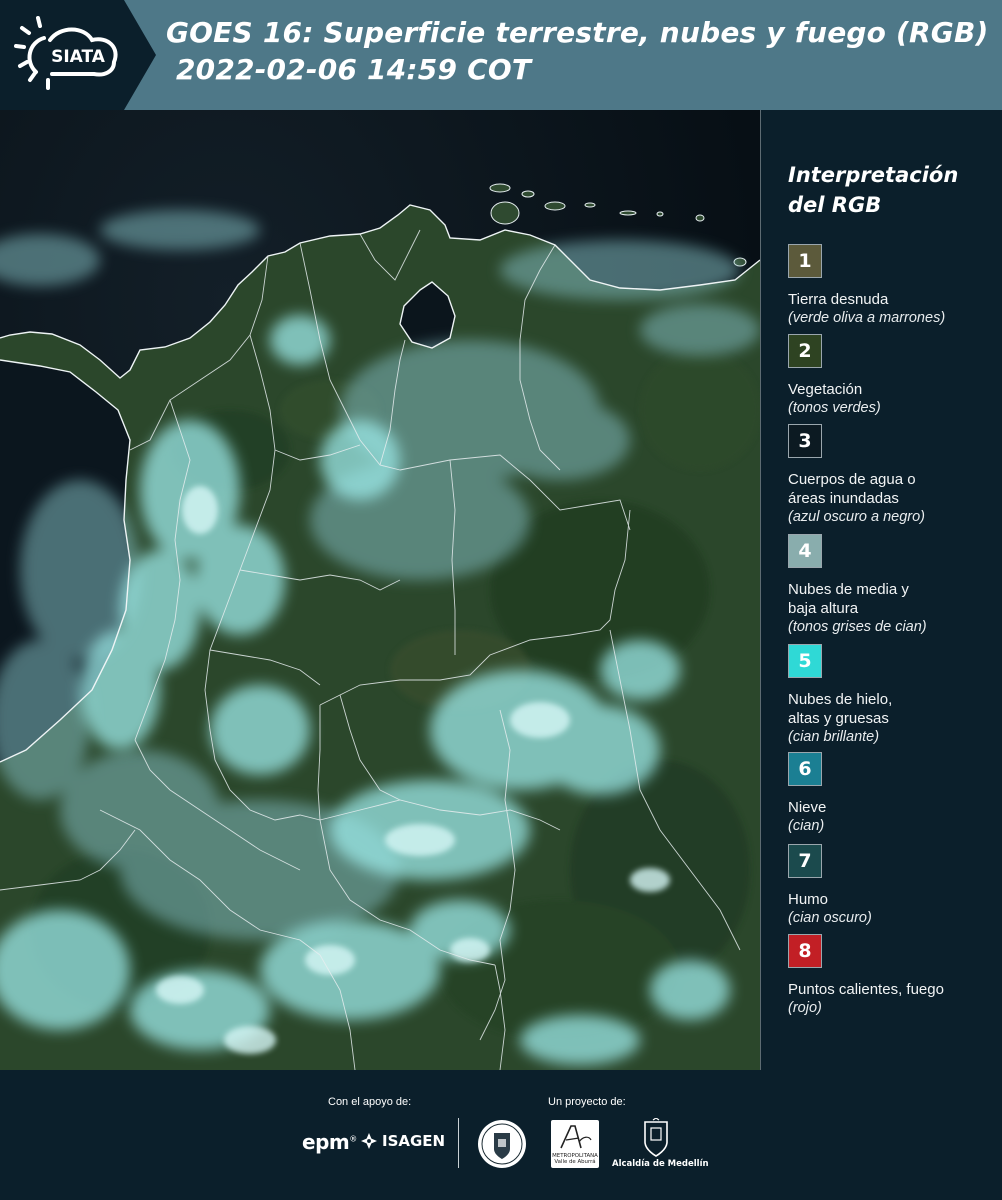  What do you see at coordinates (502, 1144) in the screenshot?
I see `university-seal-logo` at bounding box center [502, 1144].